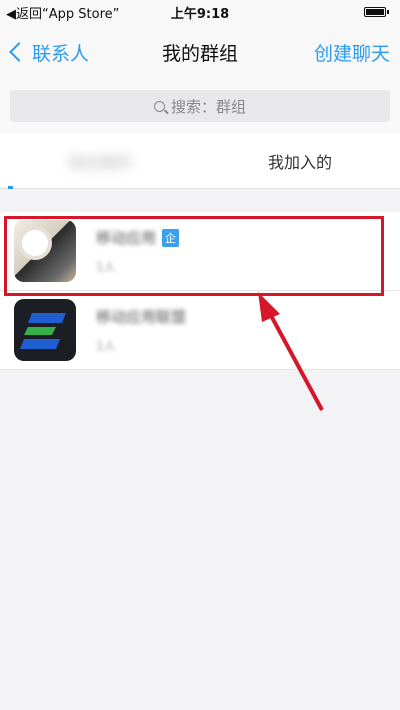 Image resolution: width=400 pixels, height=710 pixels. I want to click on tab-joined-label: 我加入的, so click(299, 162).